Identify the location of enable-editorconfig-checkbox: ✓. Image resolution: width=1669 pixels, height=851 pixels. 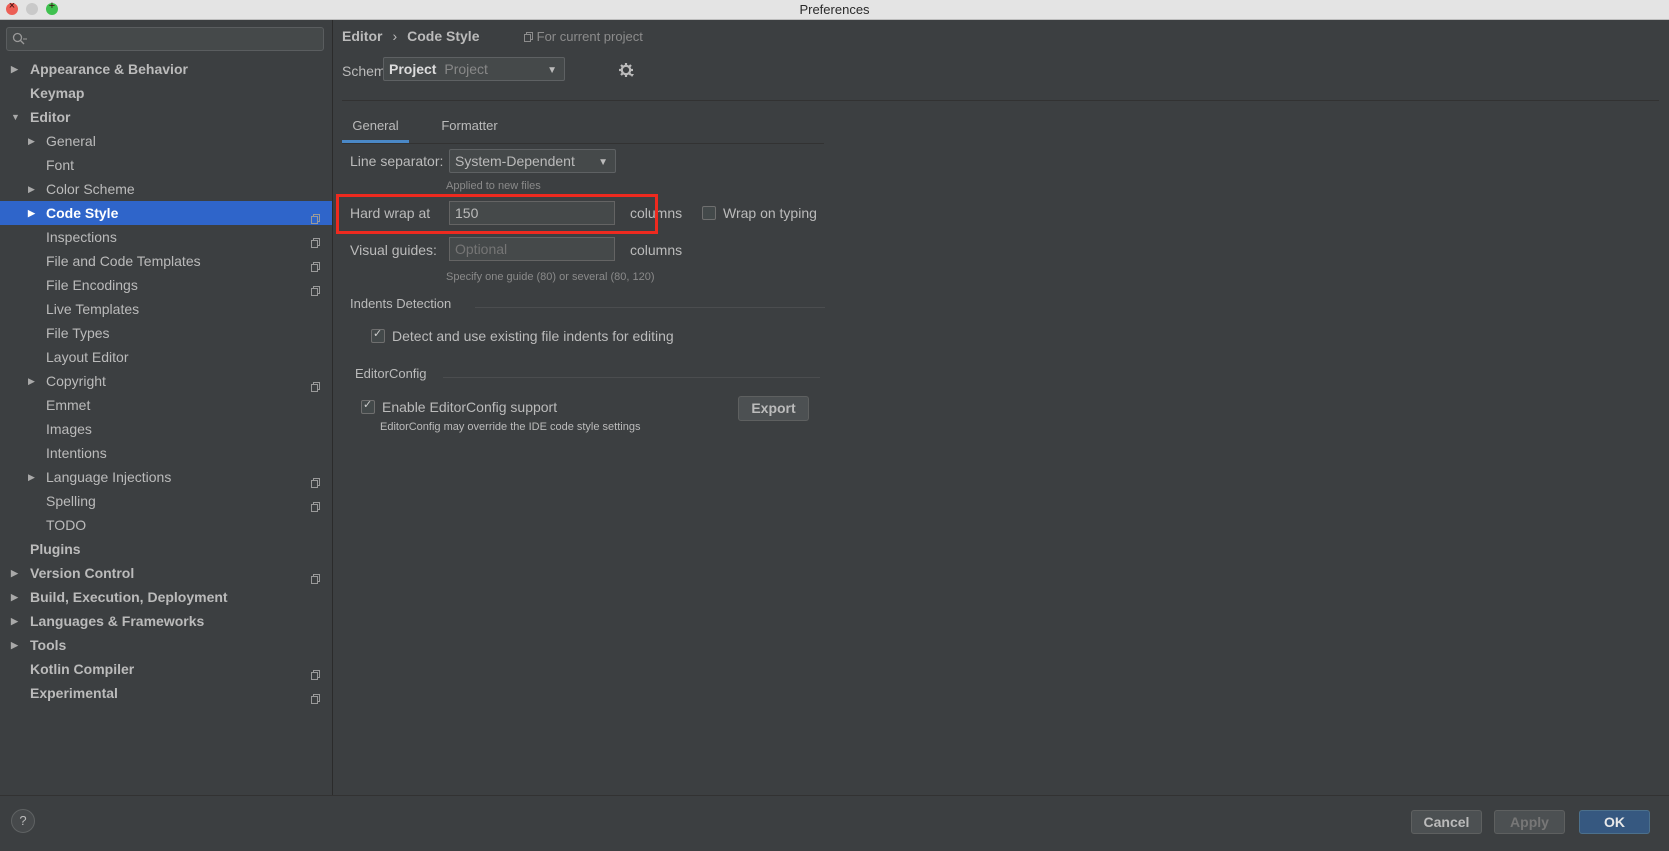
(368, 406).